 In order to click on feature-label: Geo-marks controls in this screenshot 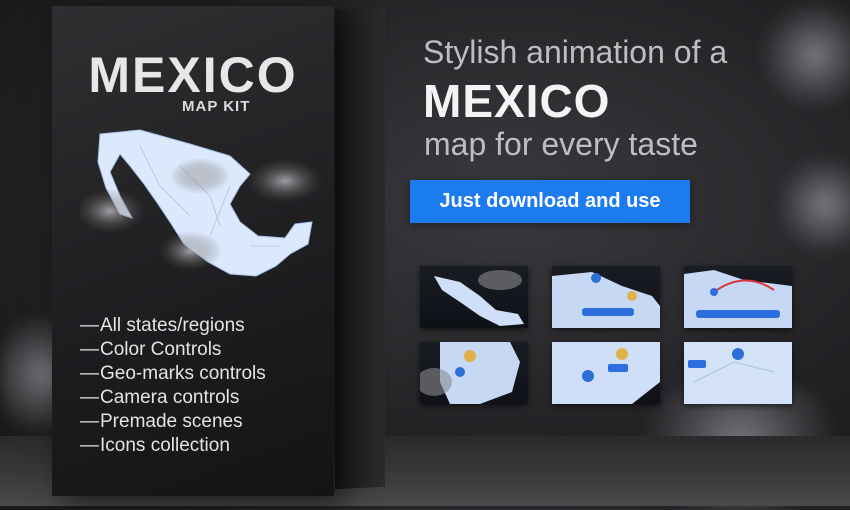, I will do `click(183, 373)`.